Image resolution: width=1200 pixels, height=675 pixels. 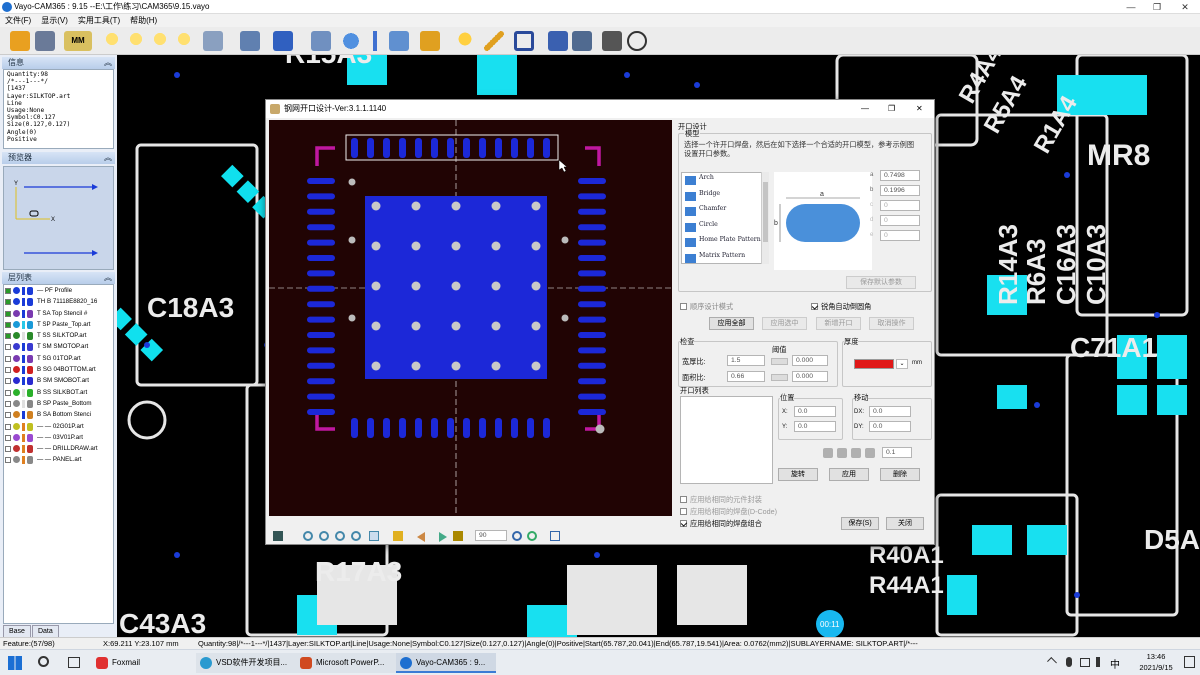 I want to click on layer-row: — — 02G01P.art, so click(x=58, y=426).